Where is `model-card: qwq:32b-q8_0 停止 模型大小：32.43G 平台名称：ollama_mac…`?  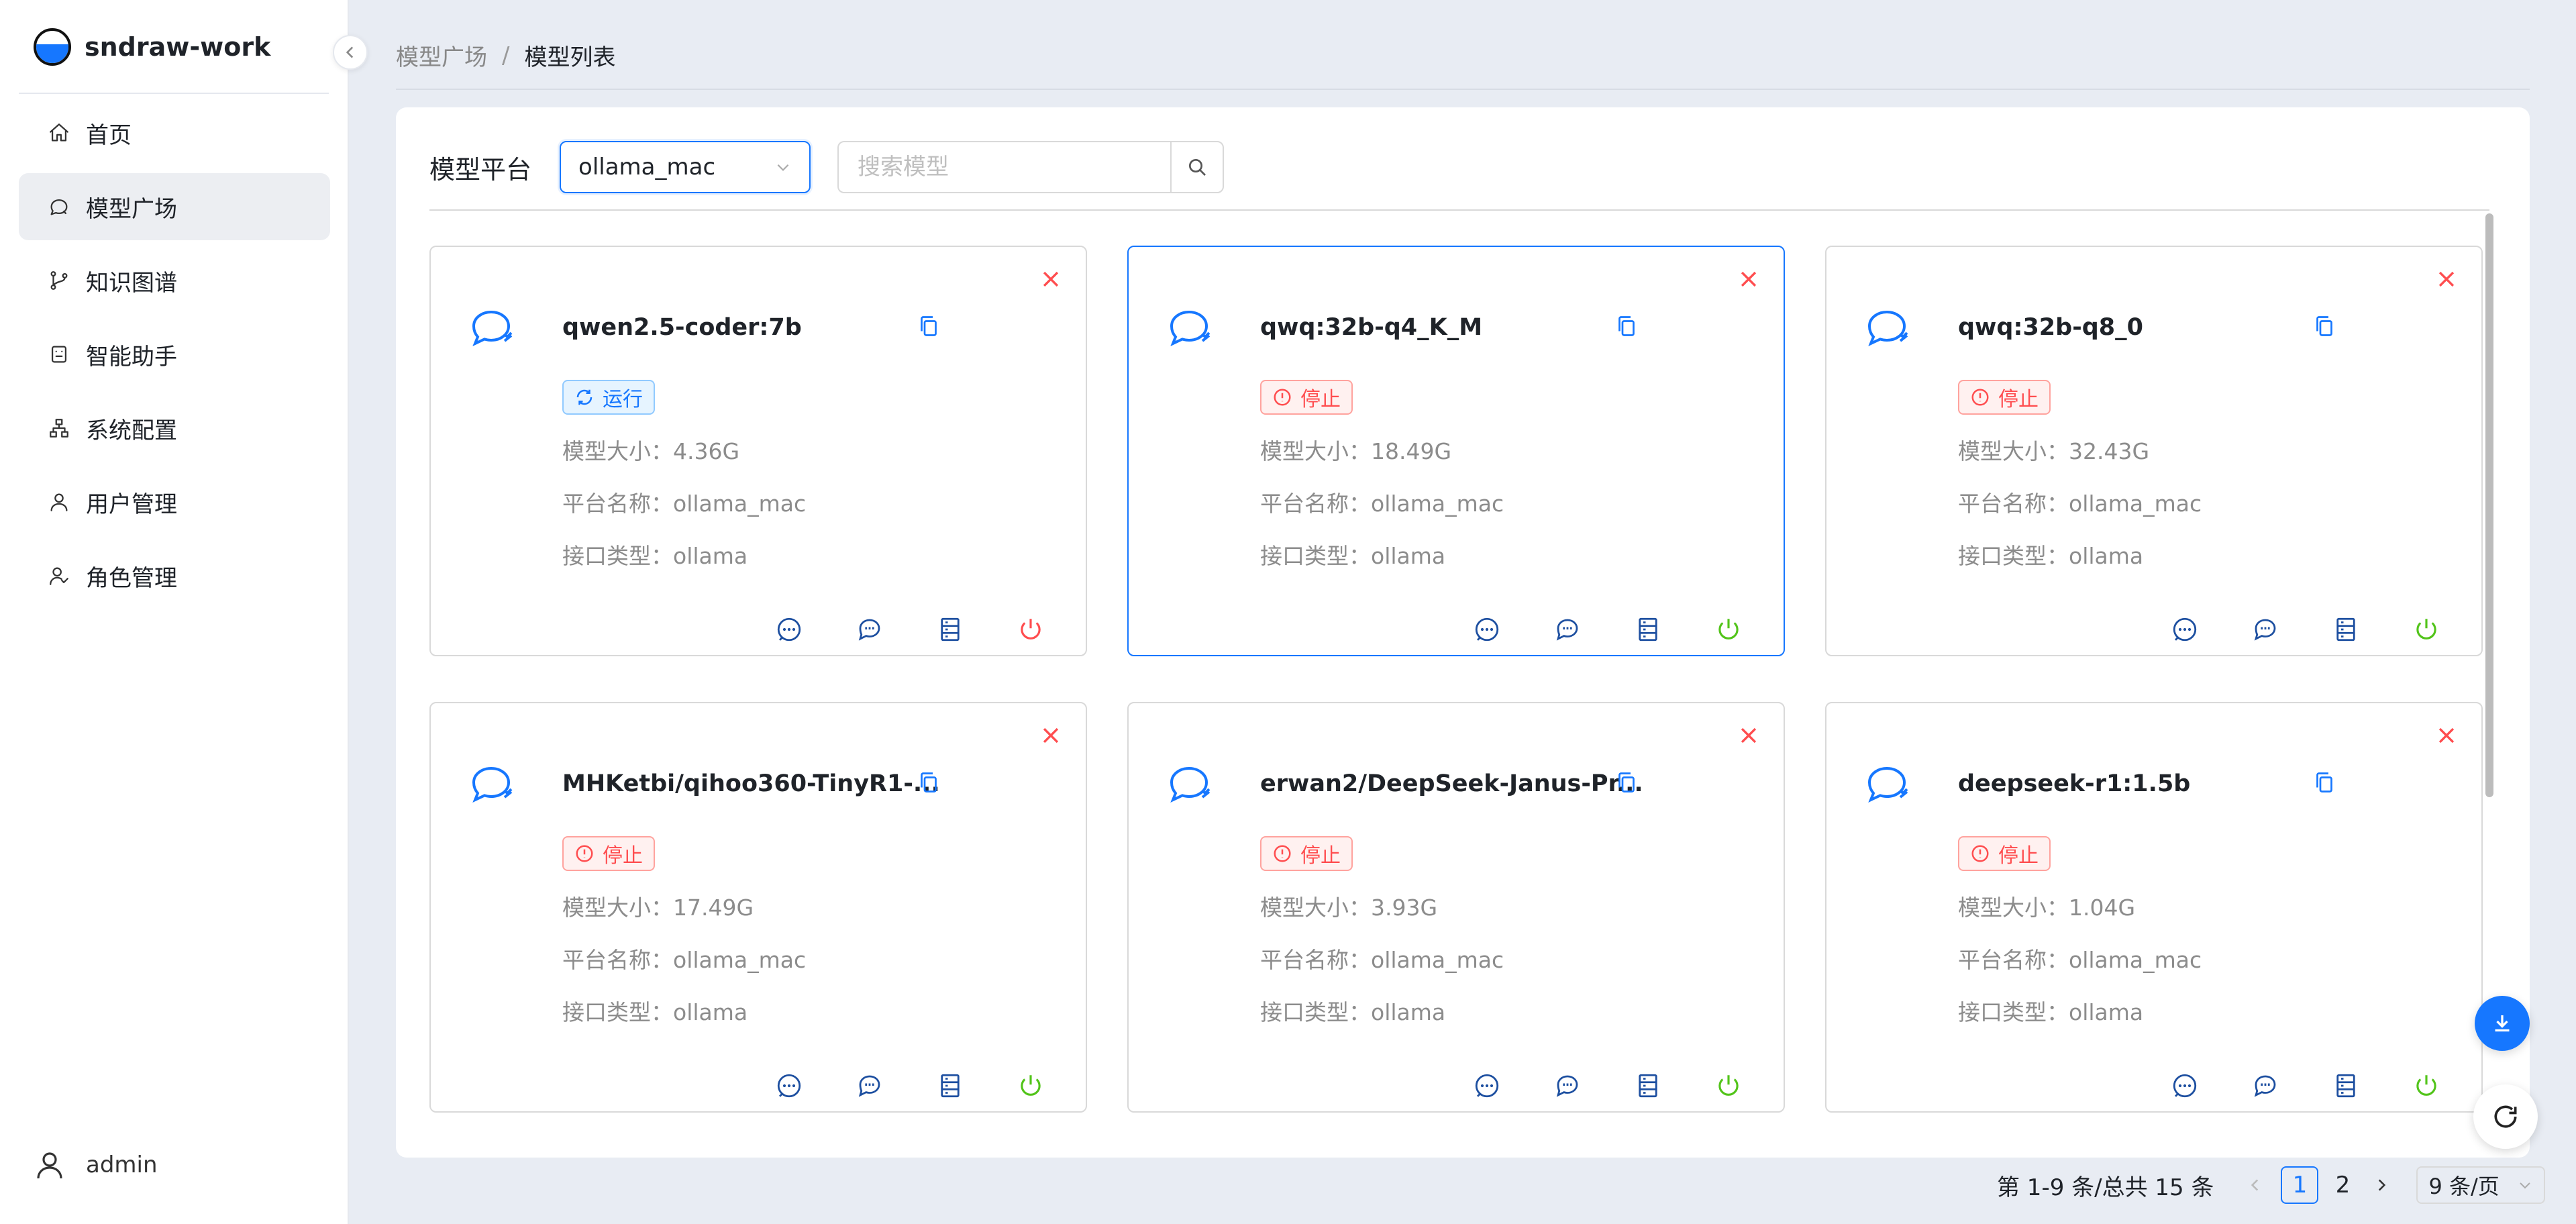 model-card: qwq:32b-q8_0 停止 模型大小：32.43G 平台名称：ollama_mac… is located at coordinates (2154, 451).